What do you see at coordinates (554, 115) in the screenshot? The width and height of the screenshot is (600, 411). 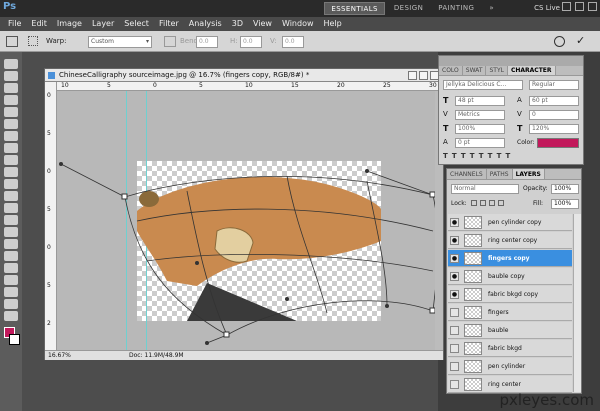 I see `tracking-dropdown: 0` at bounding box center [554, 115].